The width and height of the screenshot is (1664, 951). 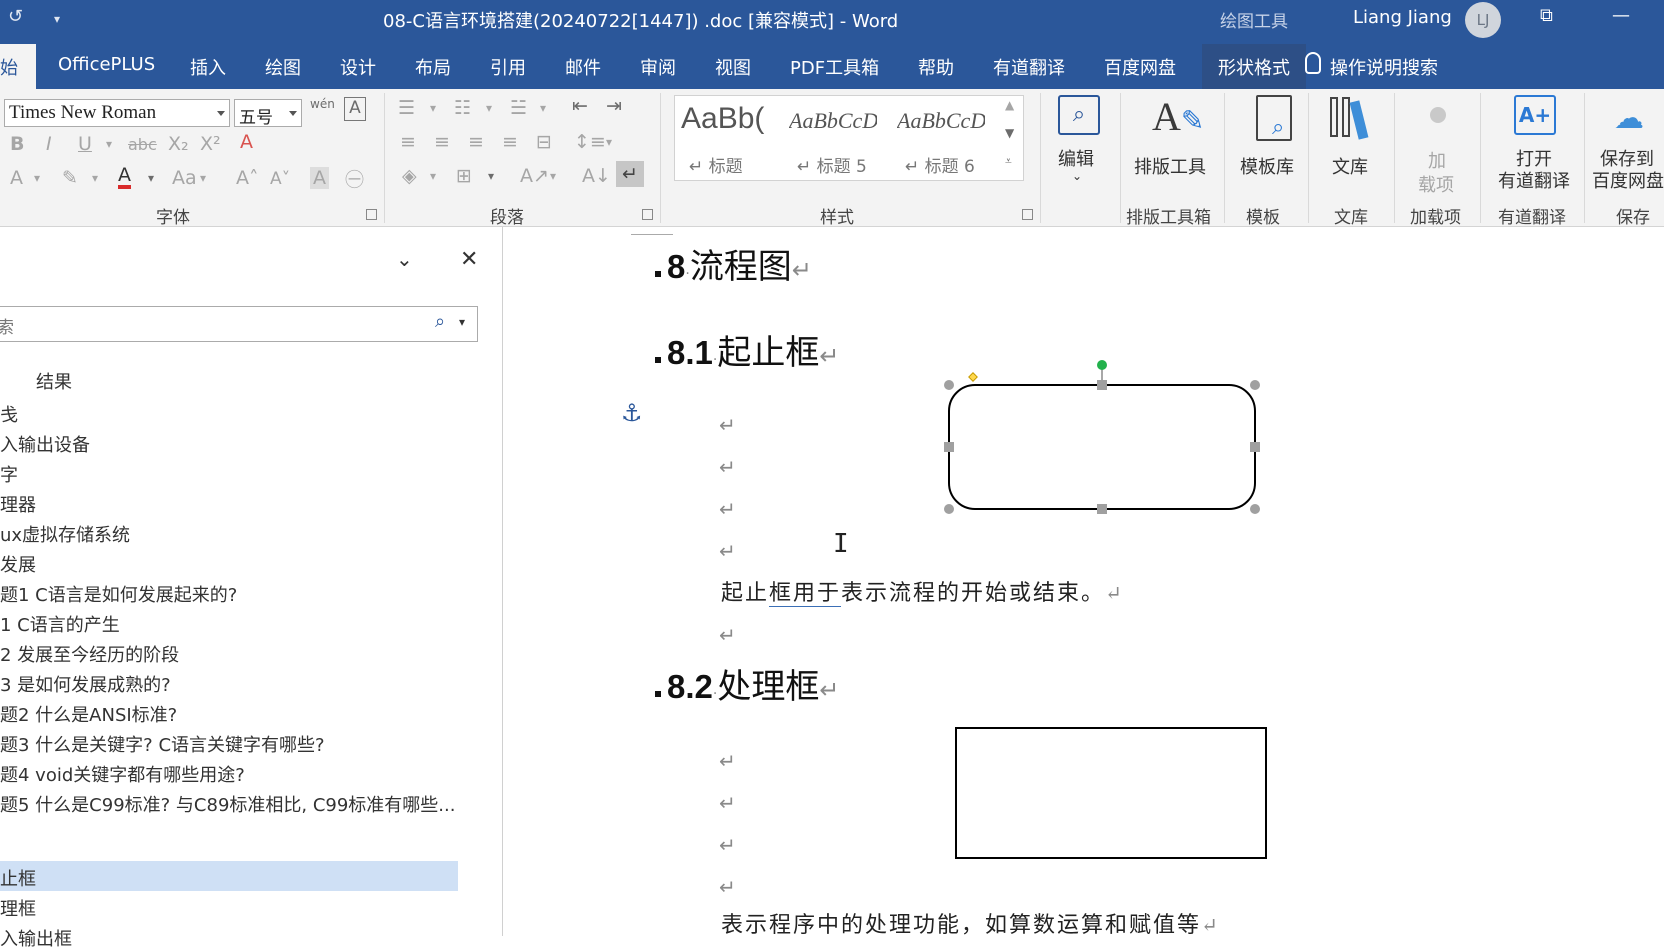 I want to click on edit-button: ⌕ 编辑 ⌄, so click(x=1080, y=143).